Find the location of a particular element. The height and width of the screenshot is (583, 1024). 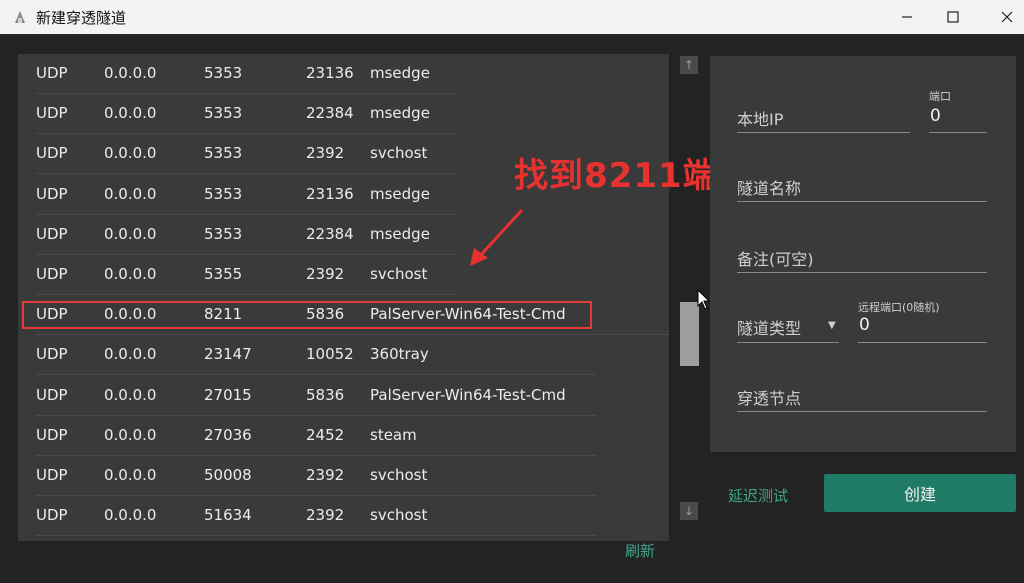

port-label: 端口 is located at coordinates (940, 96).